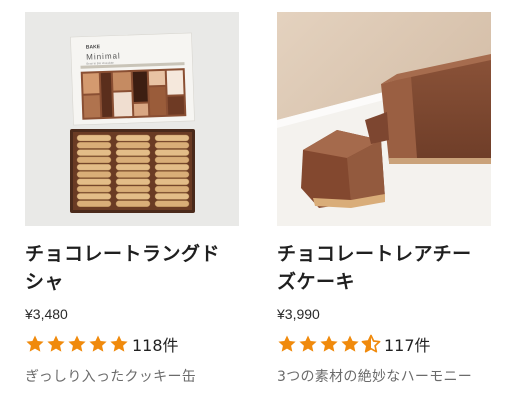 This screenshot has width=514, height=414. What do you see at coordinates (298, 314) in the screenshot?
I see `product-price: ¥3,990` at bounding box center [298, 314].